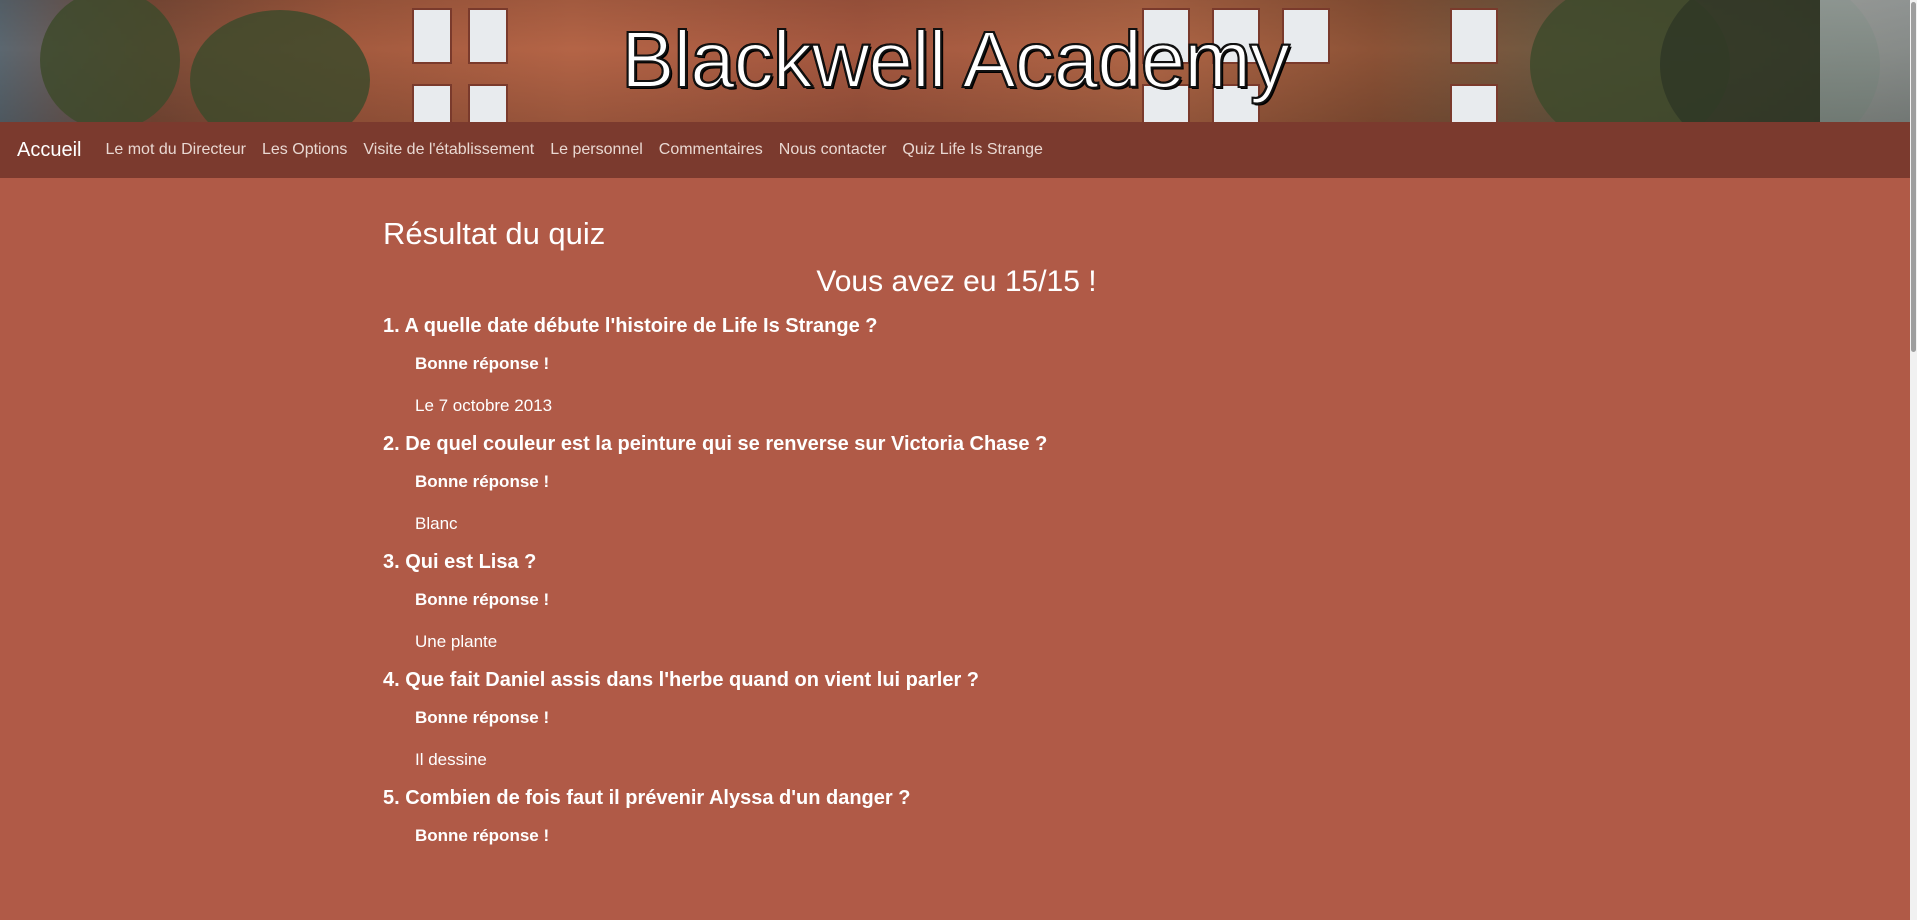 The width and height of the screenshot is (1917, 920). Describe the element at coordinates (956, 281) in the screenshot. I see `quiz-score: Vous avez eu 15/15 !` at that location.